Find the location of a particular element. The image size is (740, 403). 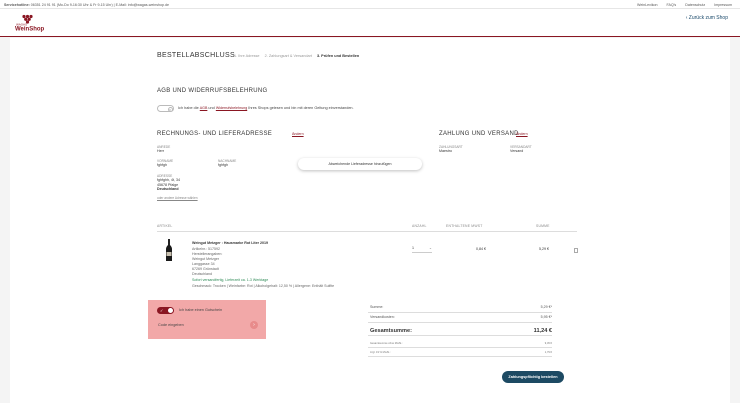

voucher-label: Ich habe einen Gutschein is located at coordinates (201, 310).